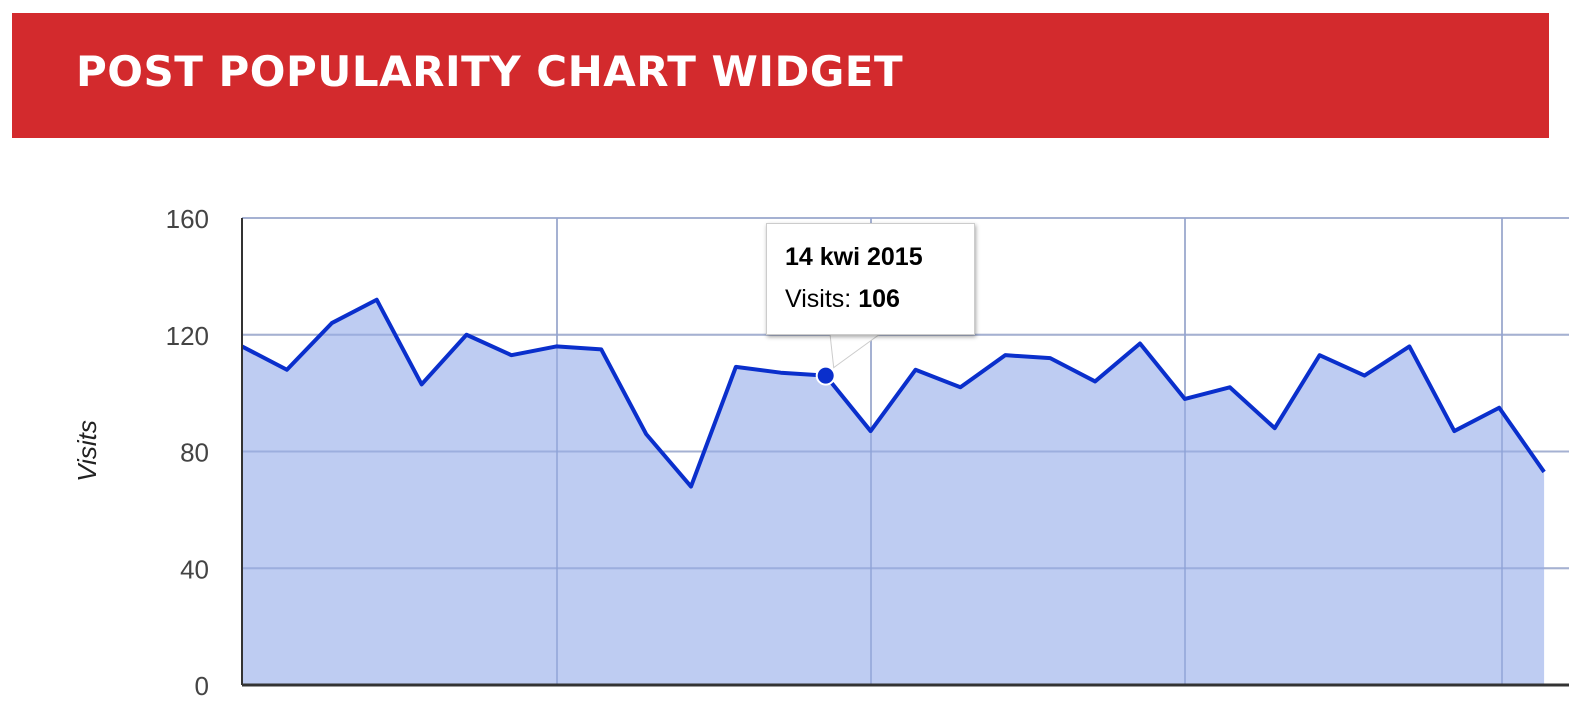  Describe the element at coordinates (870, 279) in the screenshot. I see `data-point-tooltip: 14 kwi 2015 Visits: 106` at that location.